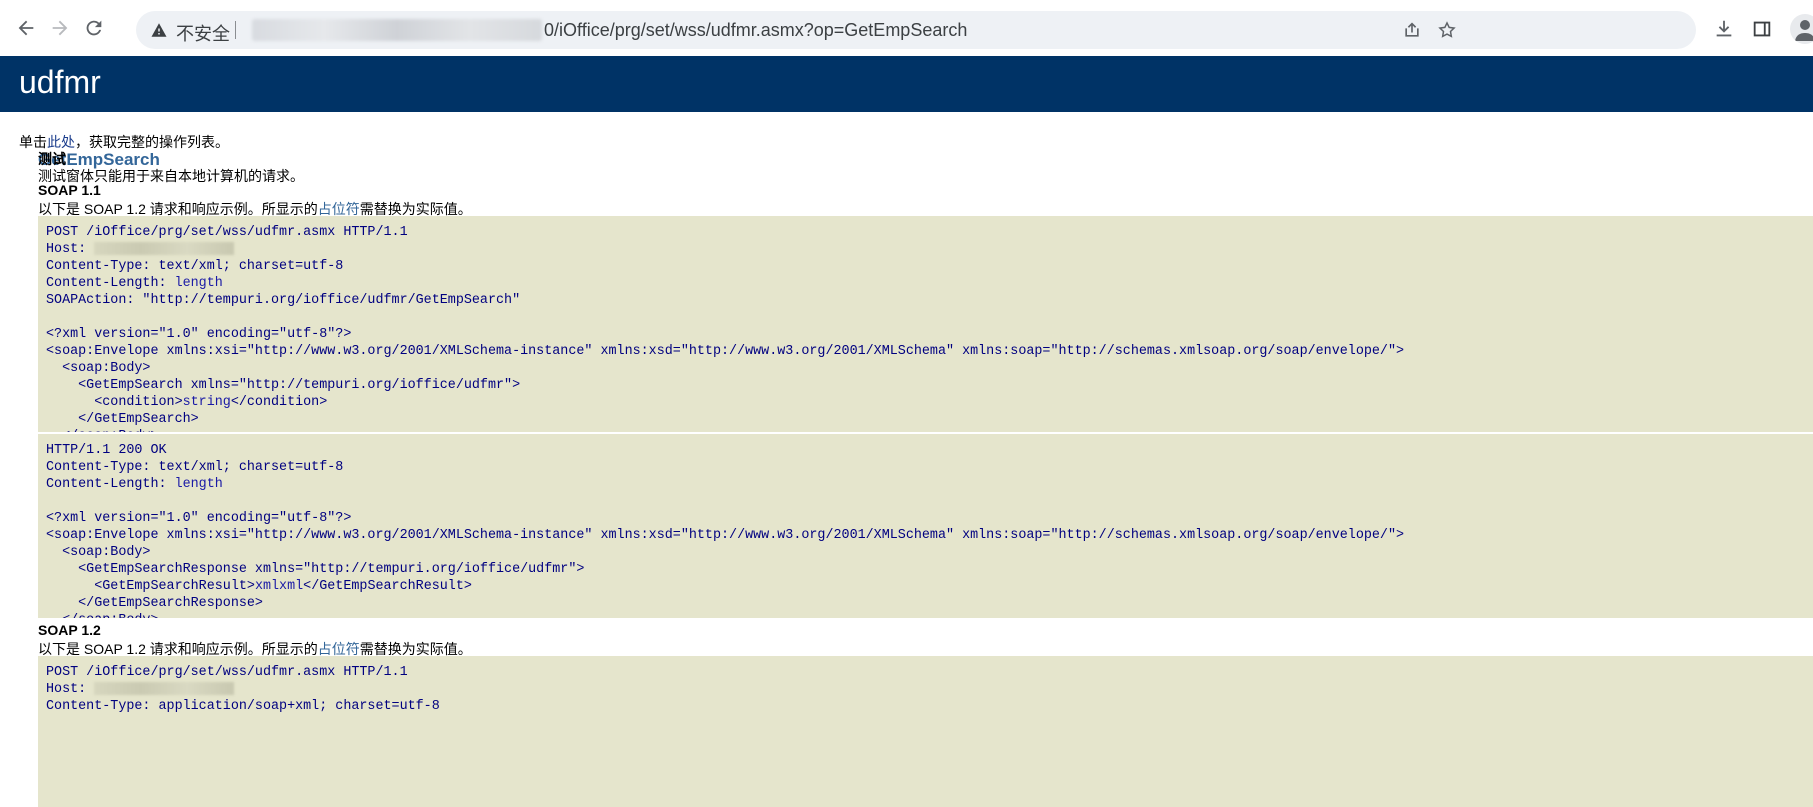 The width and height of the screenshot is (1813, 807). Describe the element at coordinates (339, 209) in the screenshot. I see `soap11-placeholder-link: 占位符` at that location.